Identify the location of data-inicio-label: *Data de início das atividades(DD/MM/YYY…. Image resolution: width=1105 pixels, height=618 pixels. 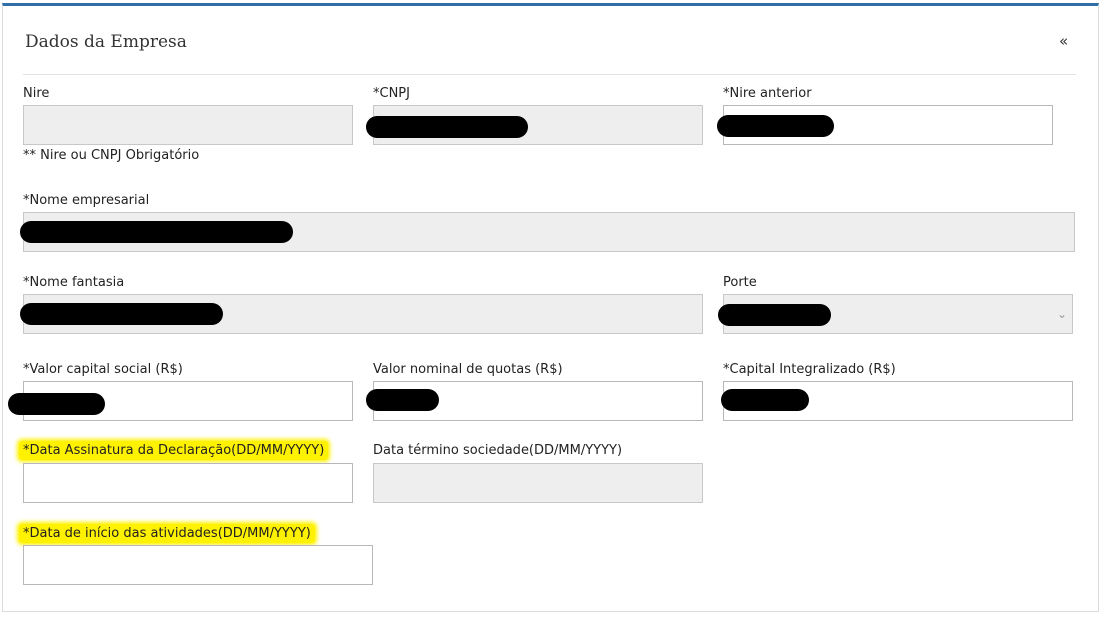
(167, 533).